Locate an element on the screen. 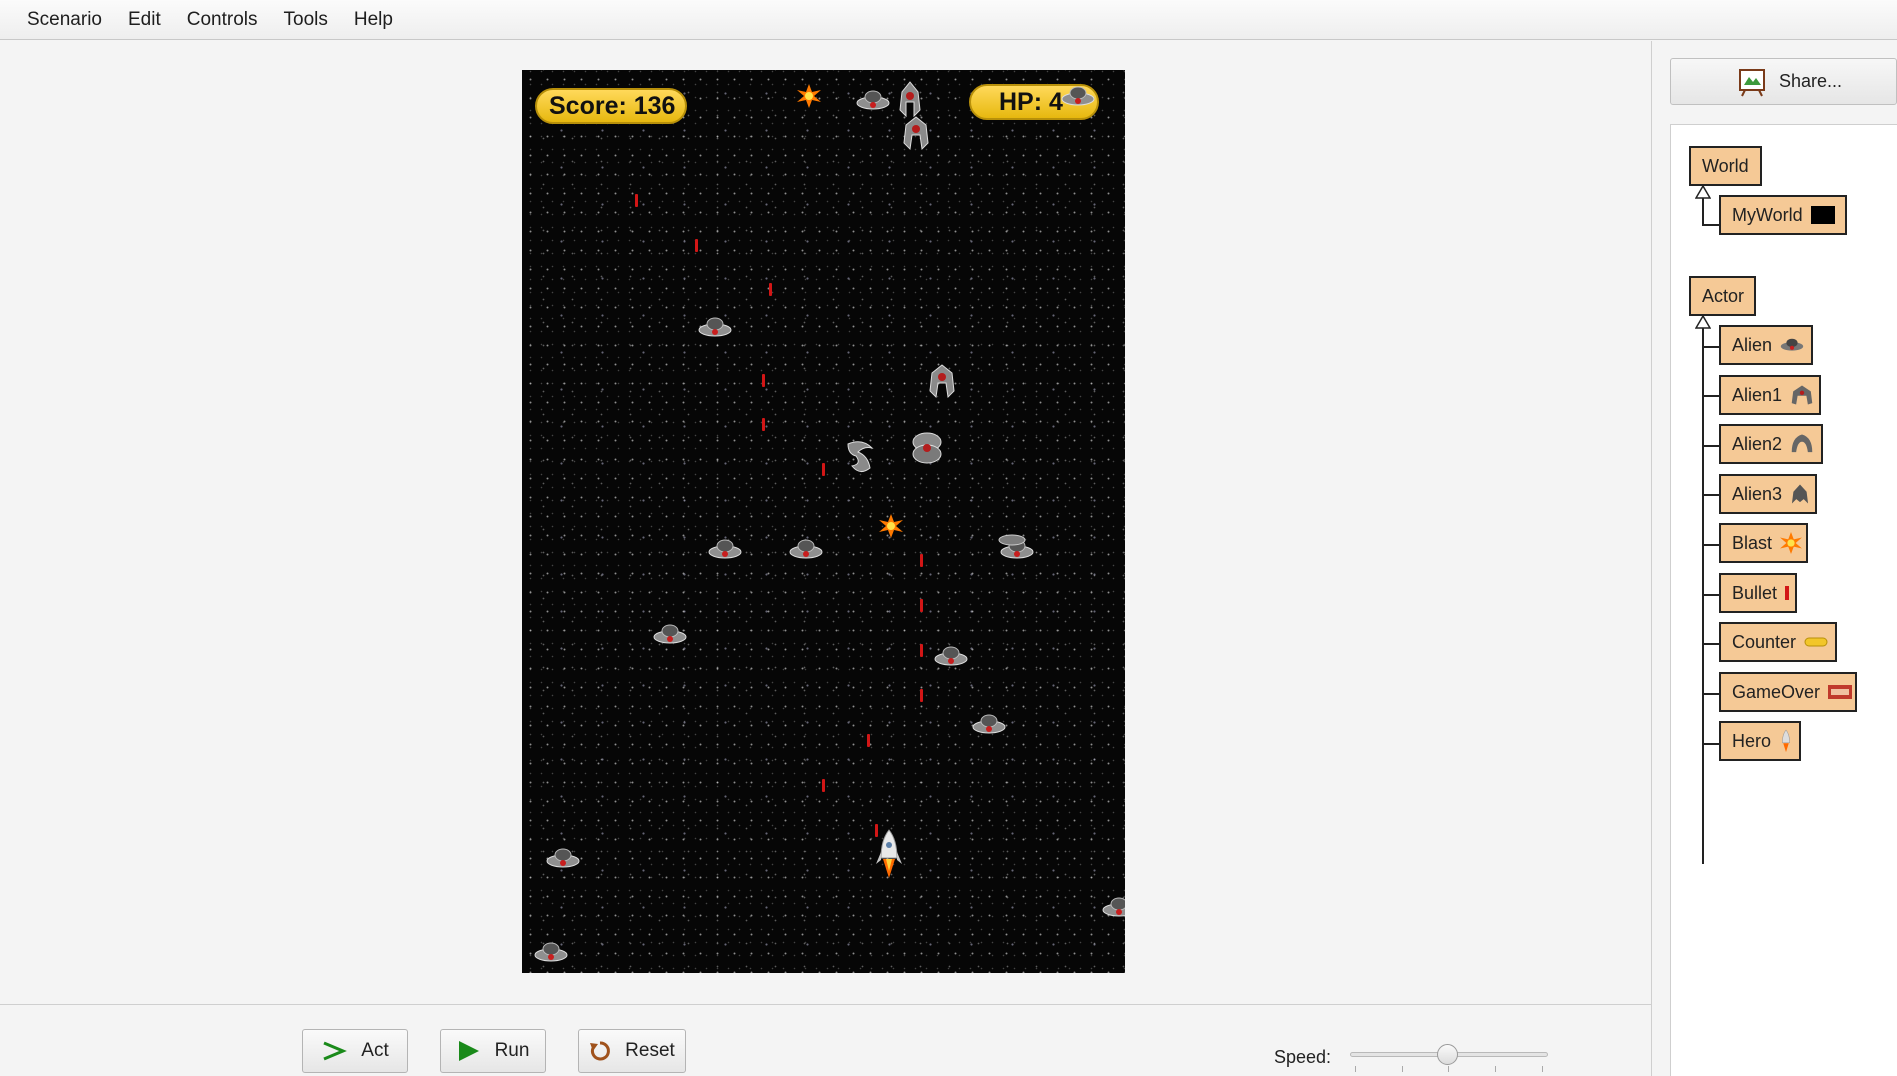 The height and width of the screenshot is (1076, 1897). class-myworld: MyWorld is located at coordinates (1783, 215).